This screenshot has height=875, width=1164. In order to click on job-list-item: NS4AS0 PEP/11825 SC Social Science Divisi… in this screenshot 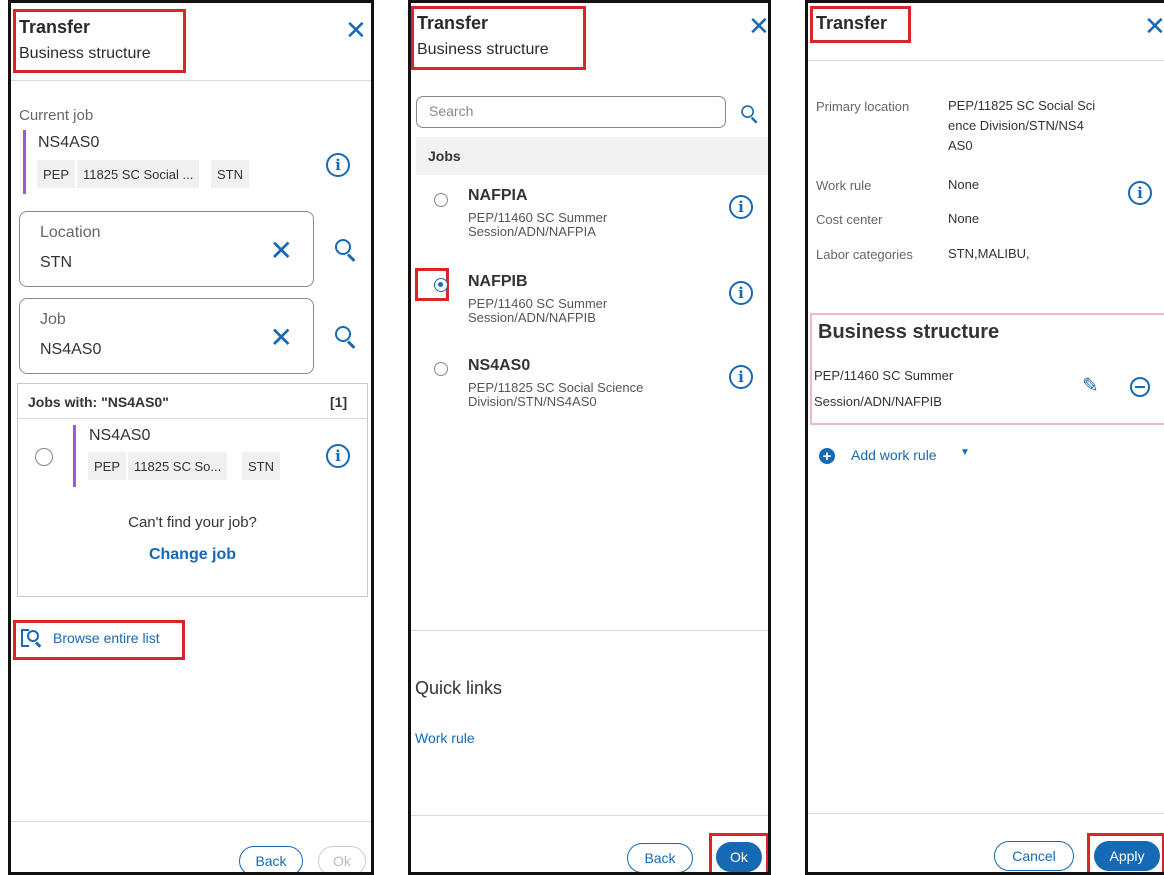, I will do `click(592, 389)`.